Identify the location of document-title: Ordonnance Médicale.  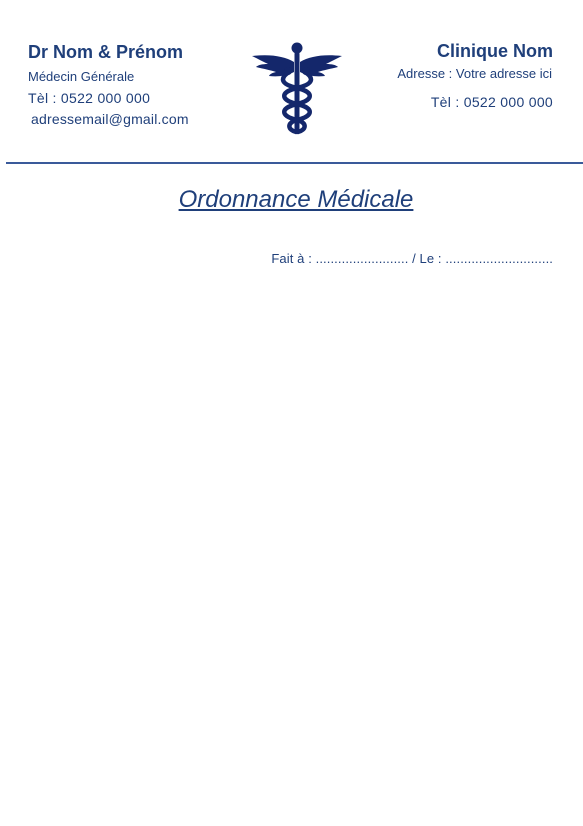
(296, 199).